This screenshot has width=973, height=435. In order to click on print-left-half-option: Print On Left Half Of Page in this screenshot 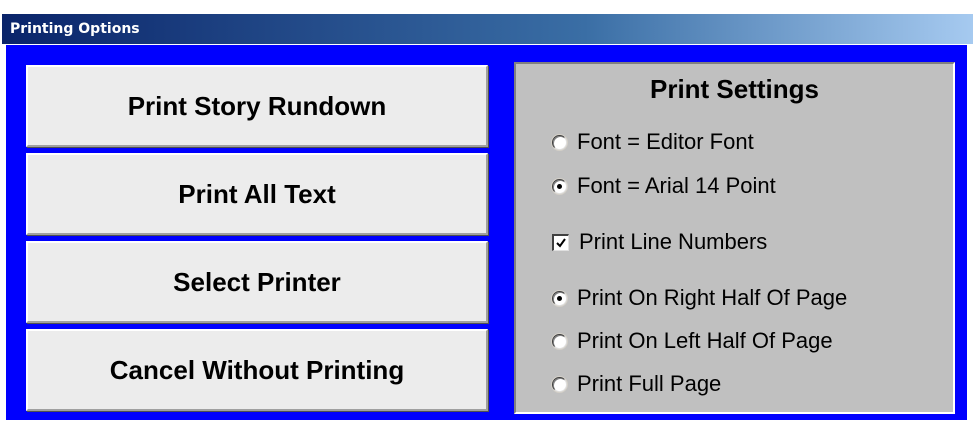, I will do `click(692, 341)`.